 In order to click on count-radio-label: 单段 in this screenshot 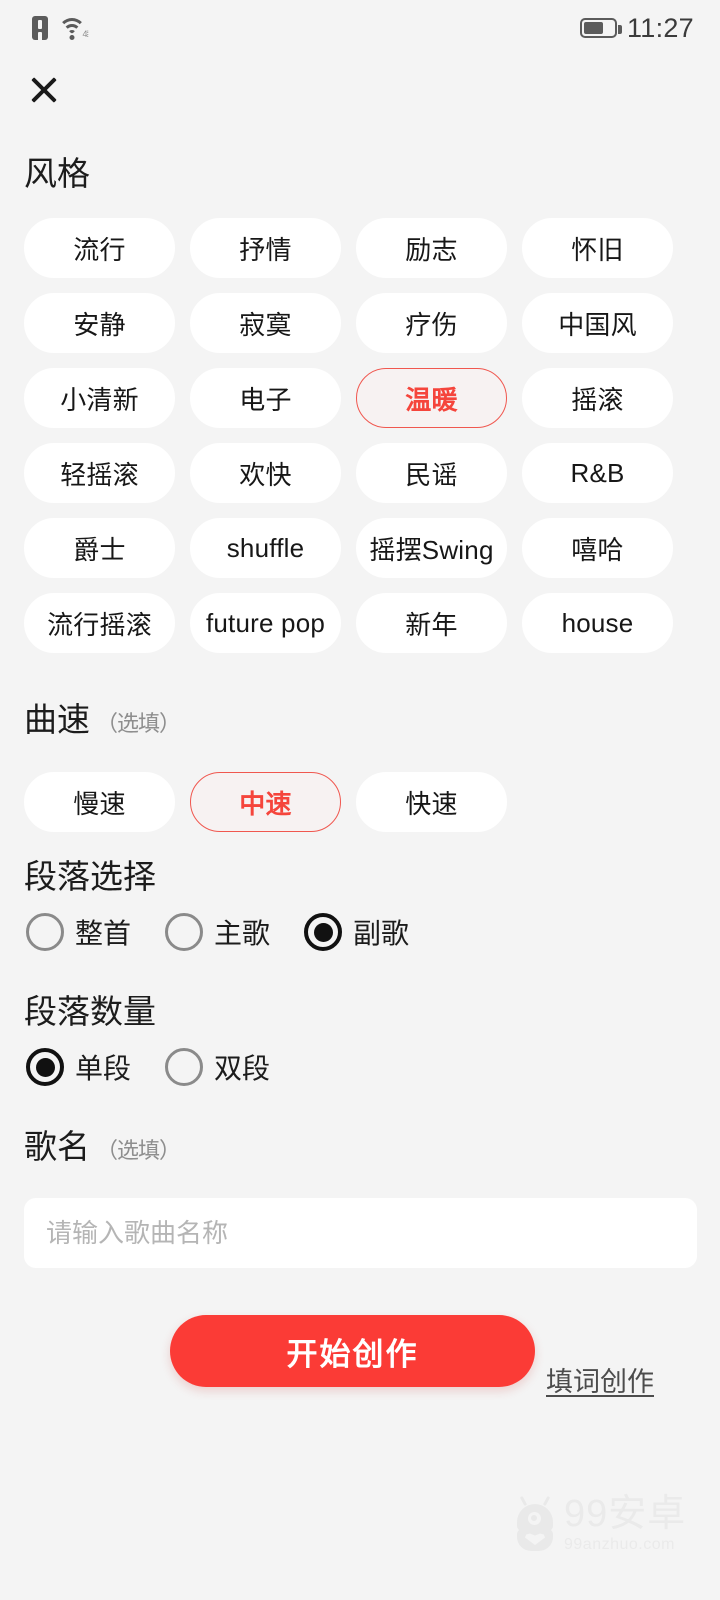, I will do `click(103, 1068)`.